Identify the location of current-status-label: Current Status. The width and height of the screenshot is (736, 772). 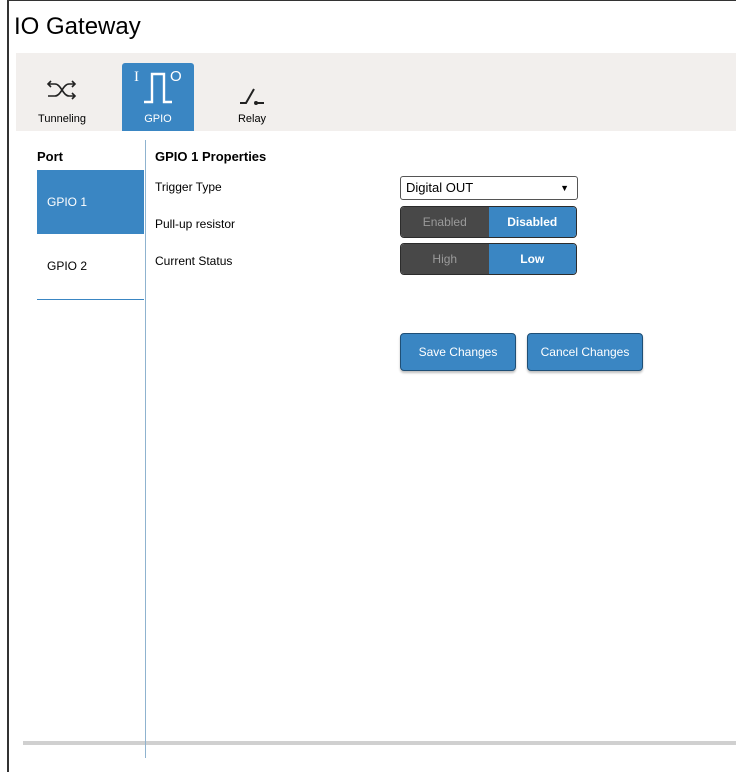
(194, 261).